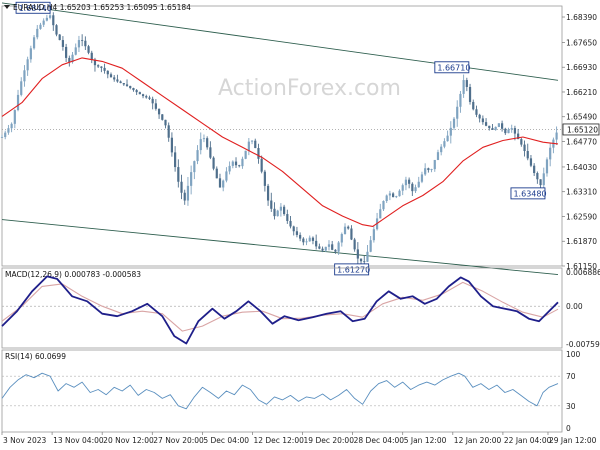 This screenshot has height=450, width=600. What do you see at coordinates (574, 306) in the screenshot?
I see `macd-tick-label: 0.00` at bounding box center [574, 306].